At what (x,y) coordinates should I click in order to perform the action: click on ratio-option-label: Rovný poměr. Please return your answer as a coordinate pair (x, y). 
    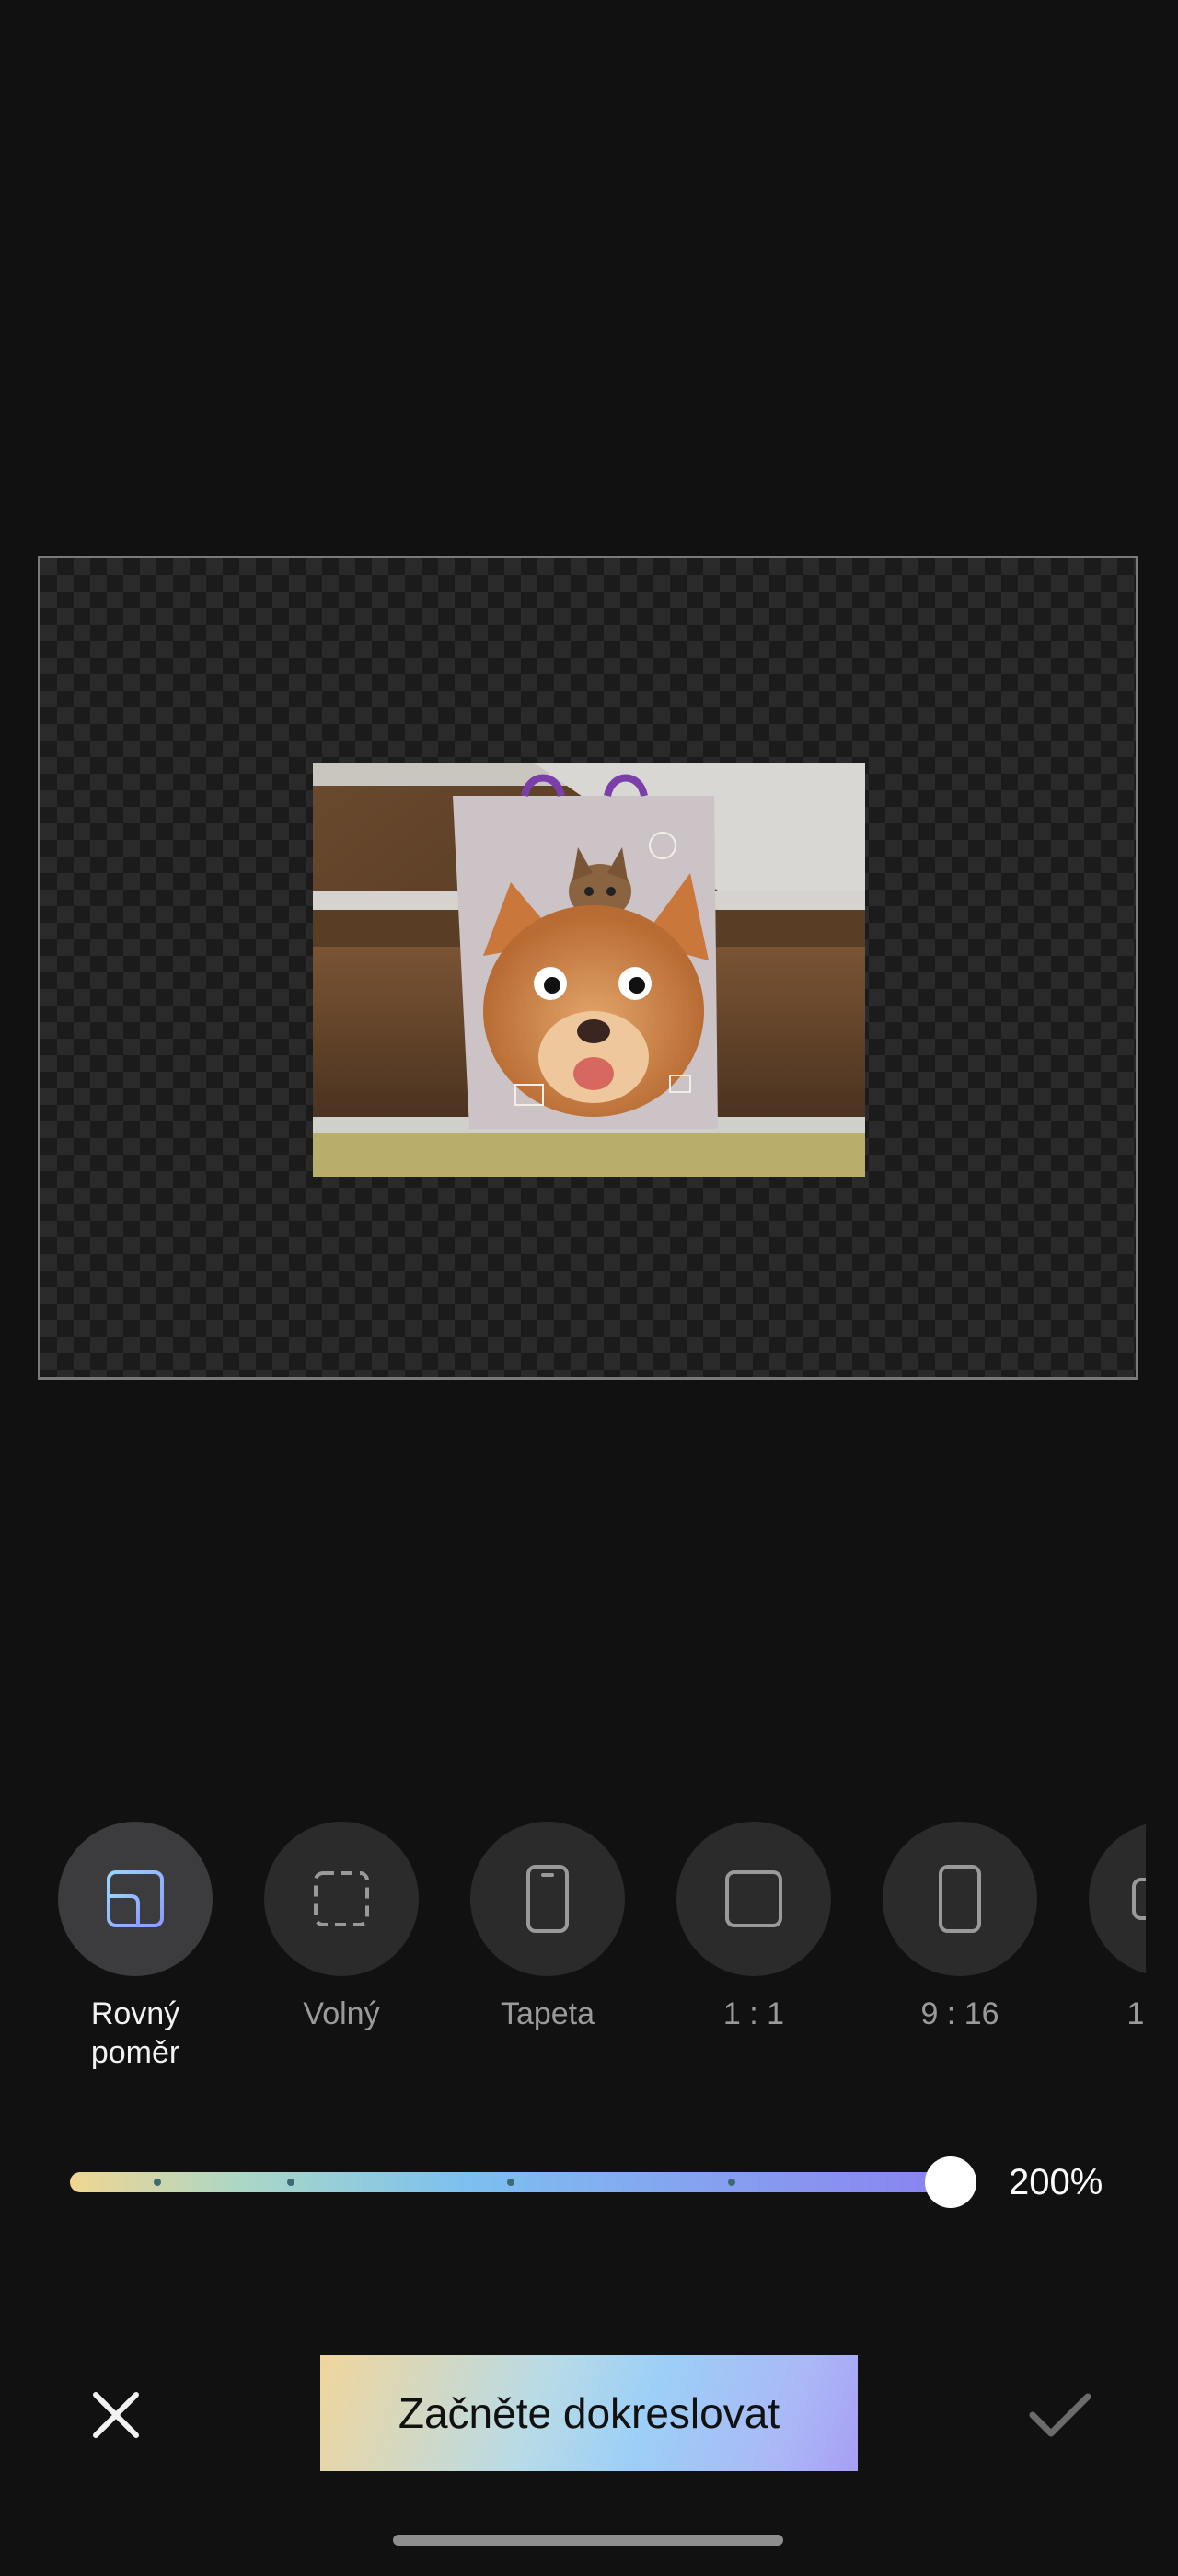
    Looking at the image, I should click on (135, 2033).